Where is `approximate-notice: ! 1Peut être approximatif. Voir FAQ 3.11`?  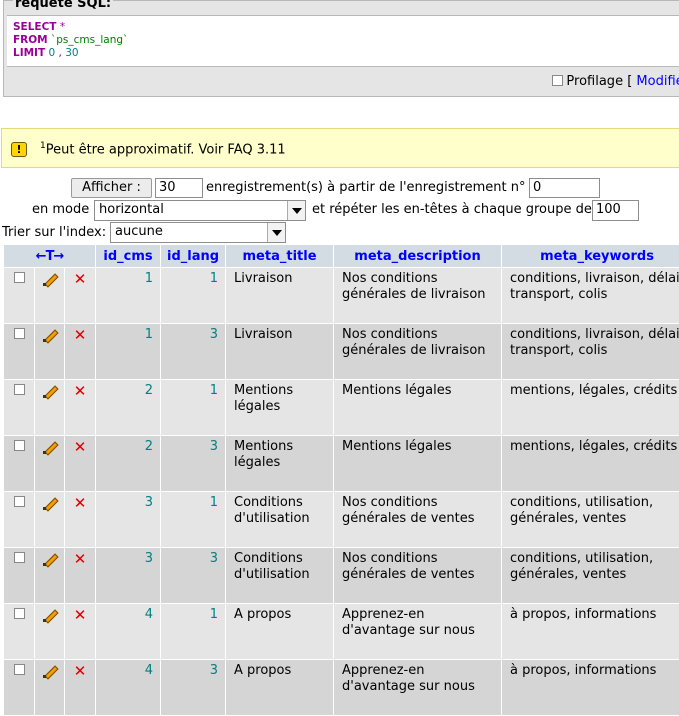 approximate-notice: ! 1Peut être approximatif. Voir FAQ 3.11 is located at coordinates (340, 148).